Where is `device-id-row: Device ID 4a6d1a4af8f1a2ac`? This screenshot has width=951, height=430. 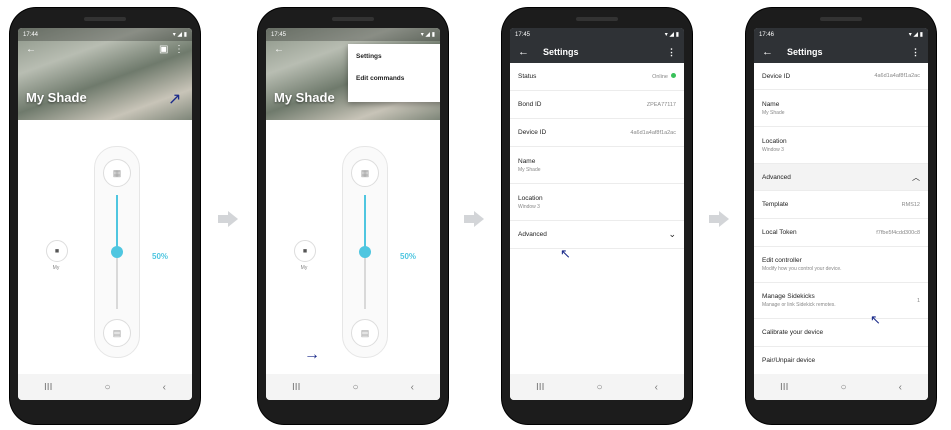
device-id-row: Device ID 4a6d1a4af8f1a2ac is located at coordinates (597, 133).